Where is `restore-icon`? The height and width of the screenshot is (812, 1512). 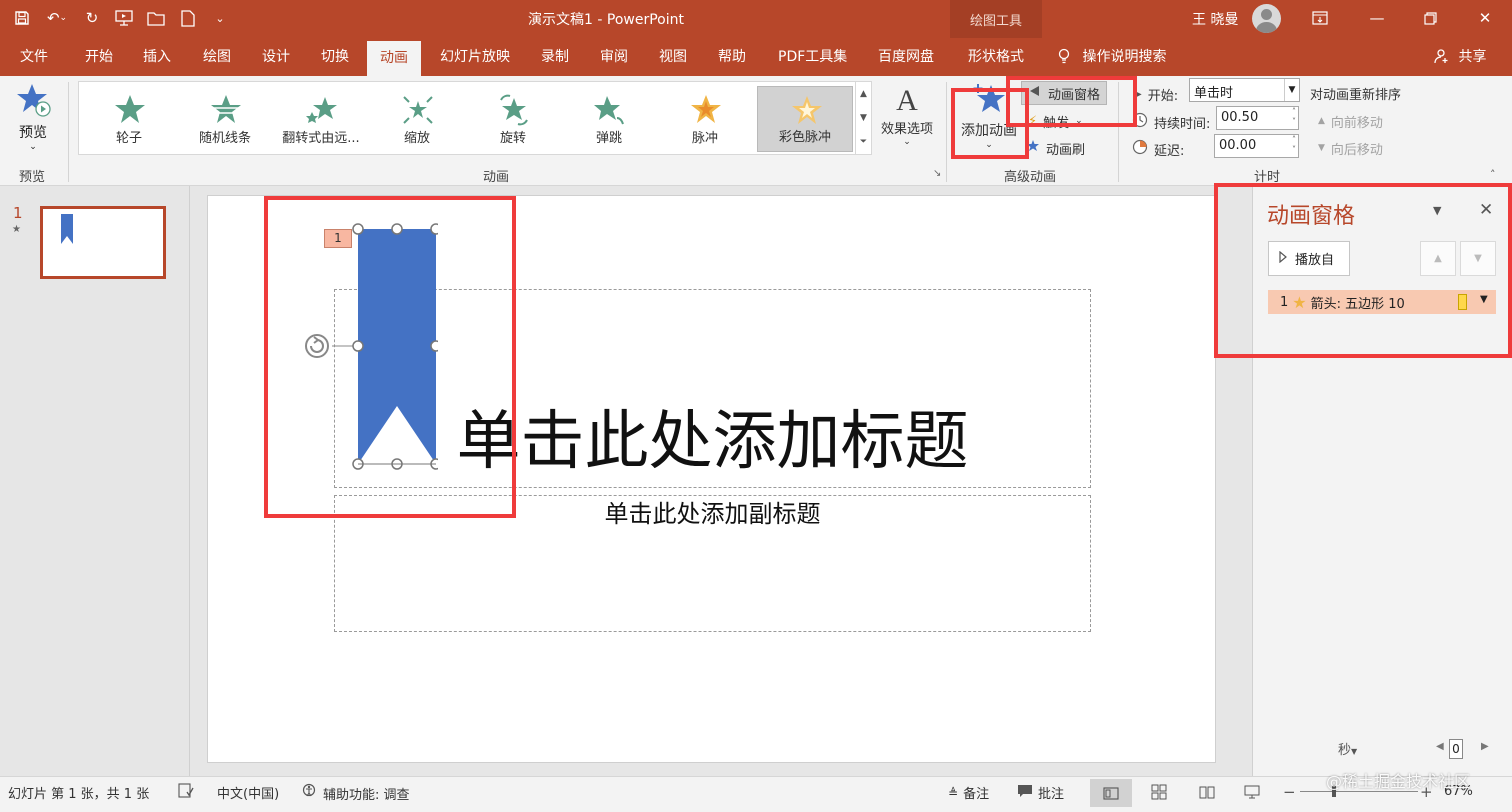 restore-icon is located at coordinates (1430, 18).